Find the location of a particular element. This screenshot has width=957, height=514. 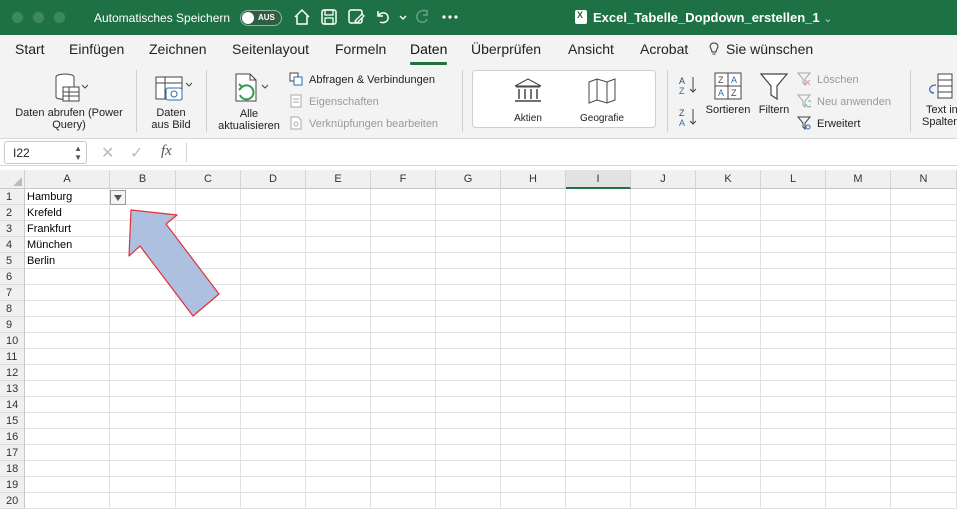

cell-l4 is located at coordinates (793, 245).